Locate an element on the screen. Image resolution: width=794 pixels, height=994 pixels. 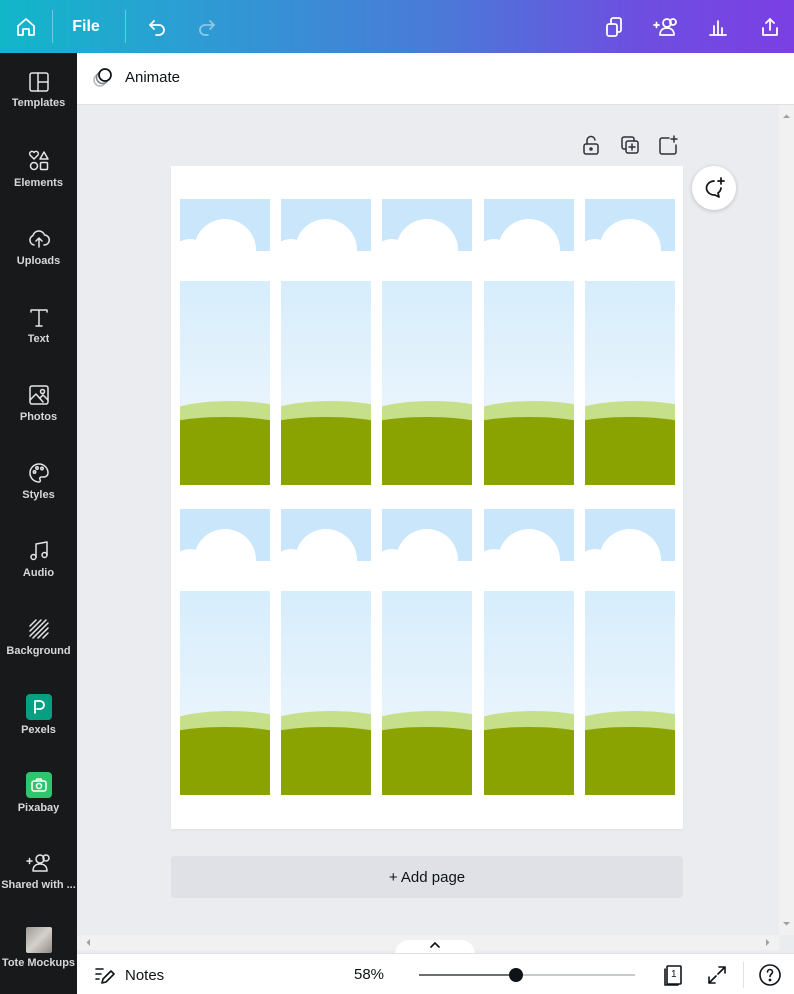
sidebar-item-elements: Elements is located at coordinates (38, 170).